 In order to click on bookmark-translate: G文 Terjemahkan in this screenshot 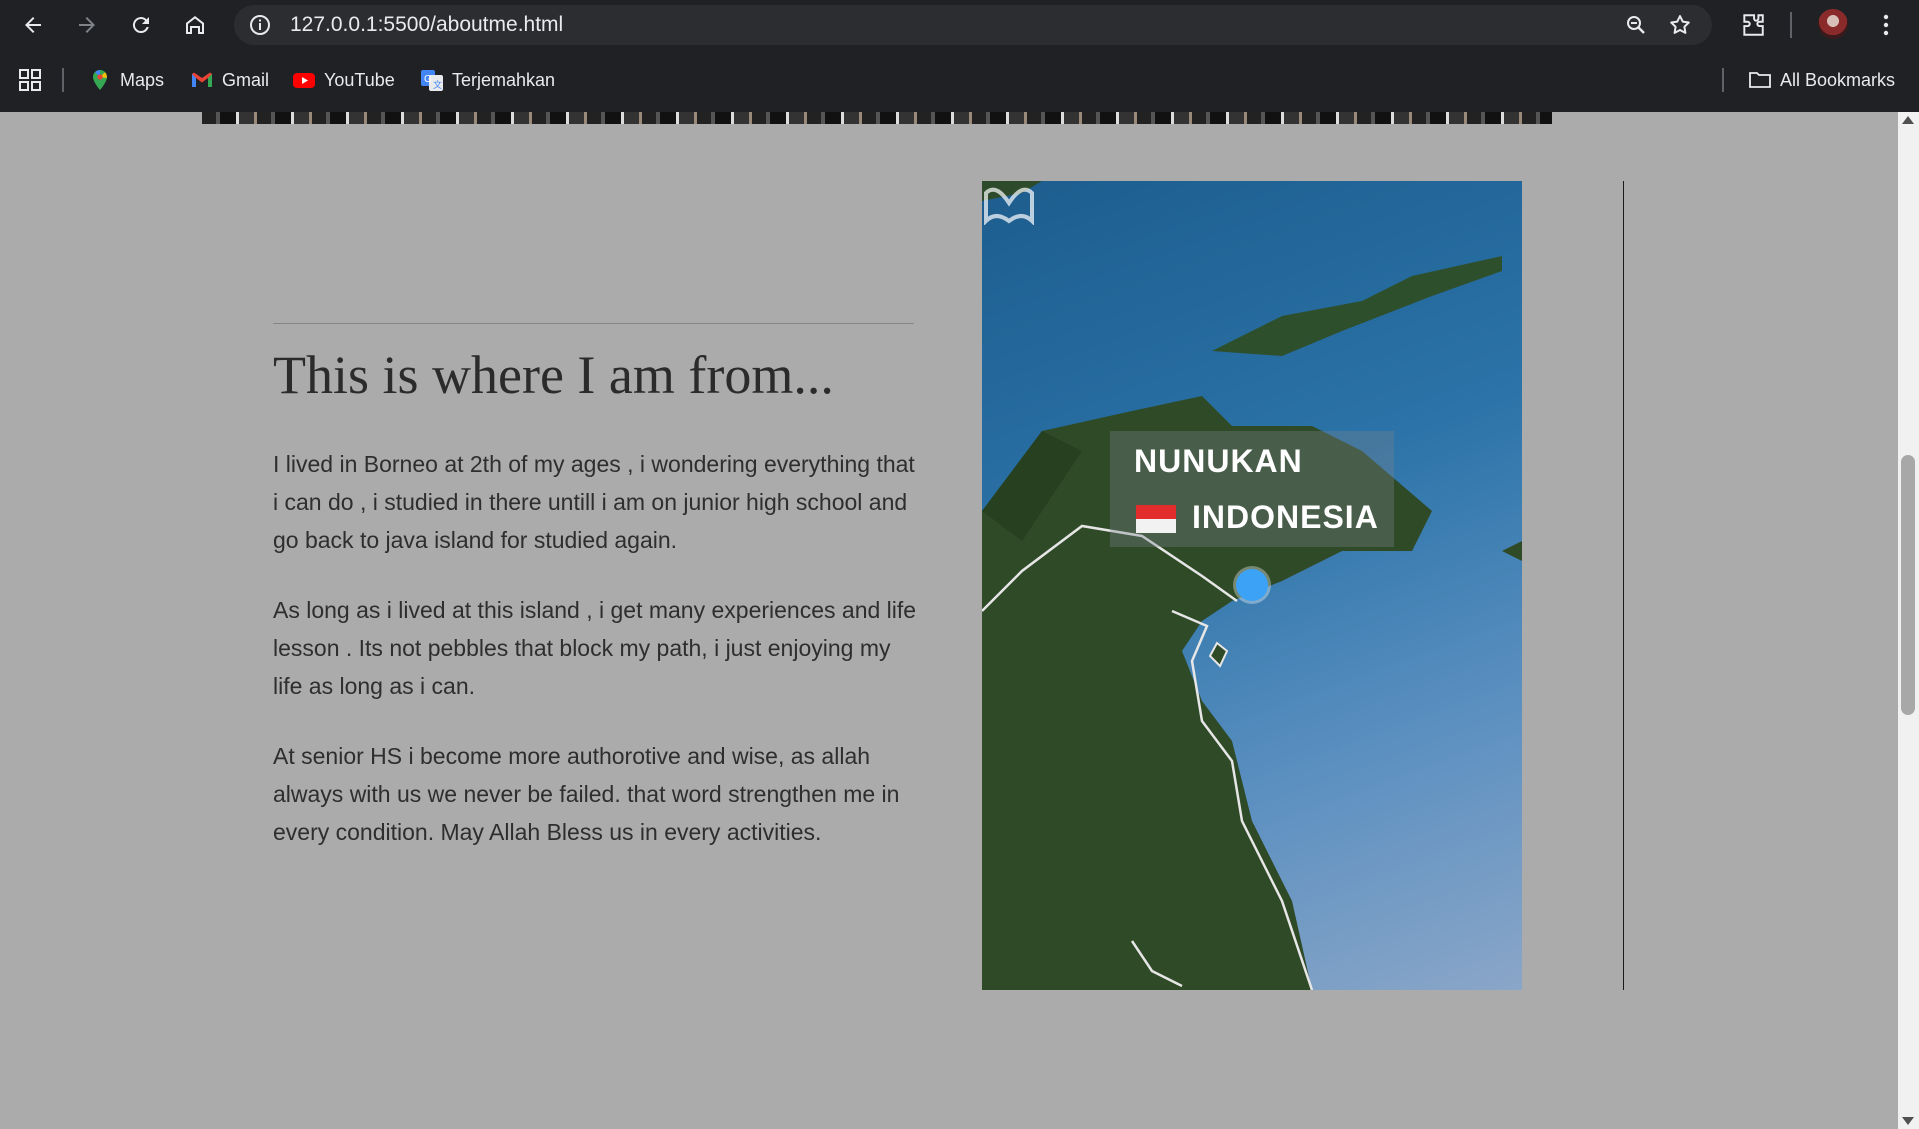, I will do `click(487, 80)`.